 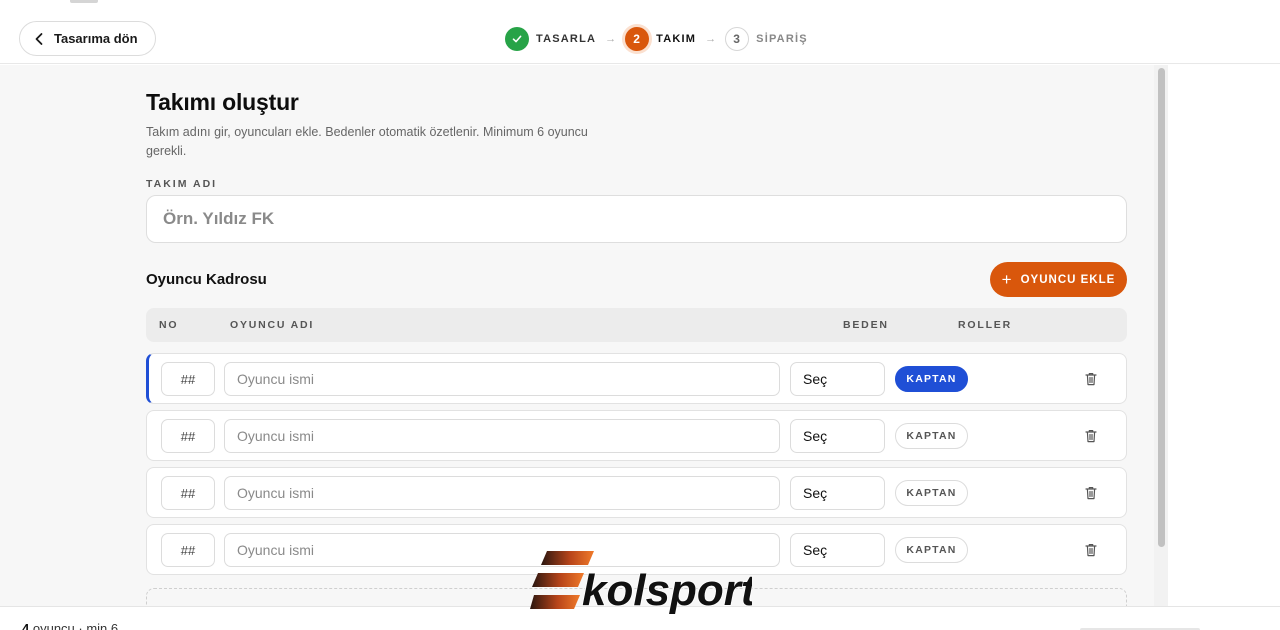 I want to click on kolsport-logo: kolsport, so click(x=641, y=583).